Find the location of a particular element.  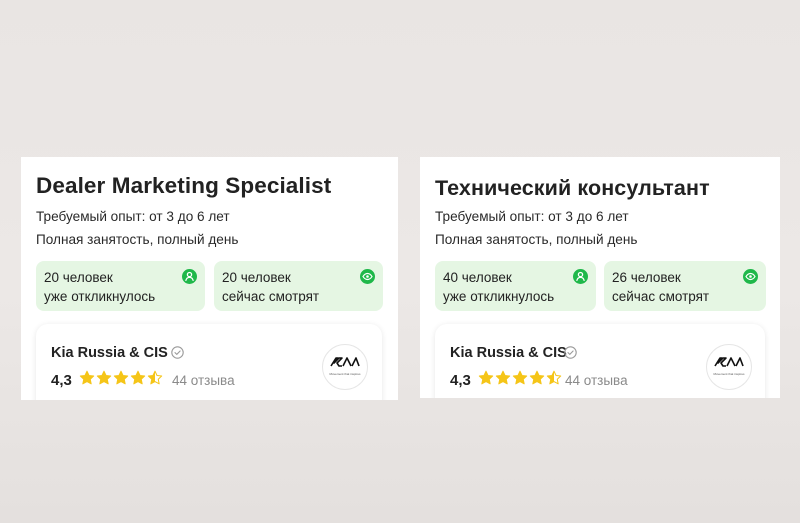

responses-count: 40 человек is located at coordinates (477, 277).